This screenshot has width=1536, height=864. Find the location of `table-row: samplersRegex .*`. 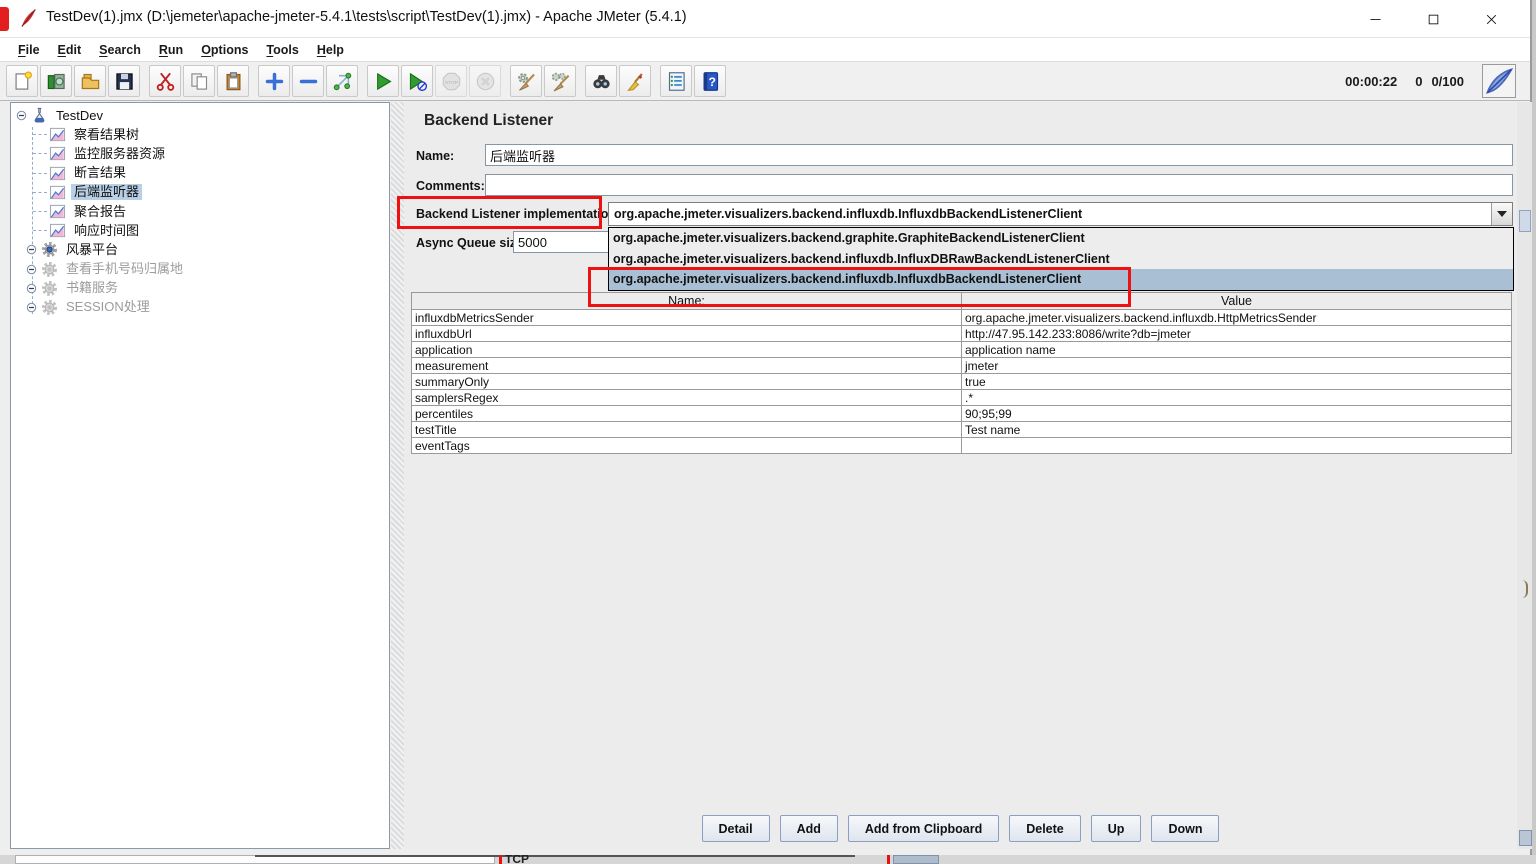

table-row: samplersRegex .* is located at coordinates (961, 397).